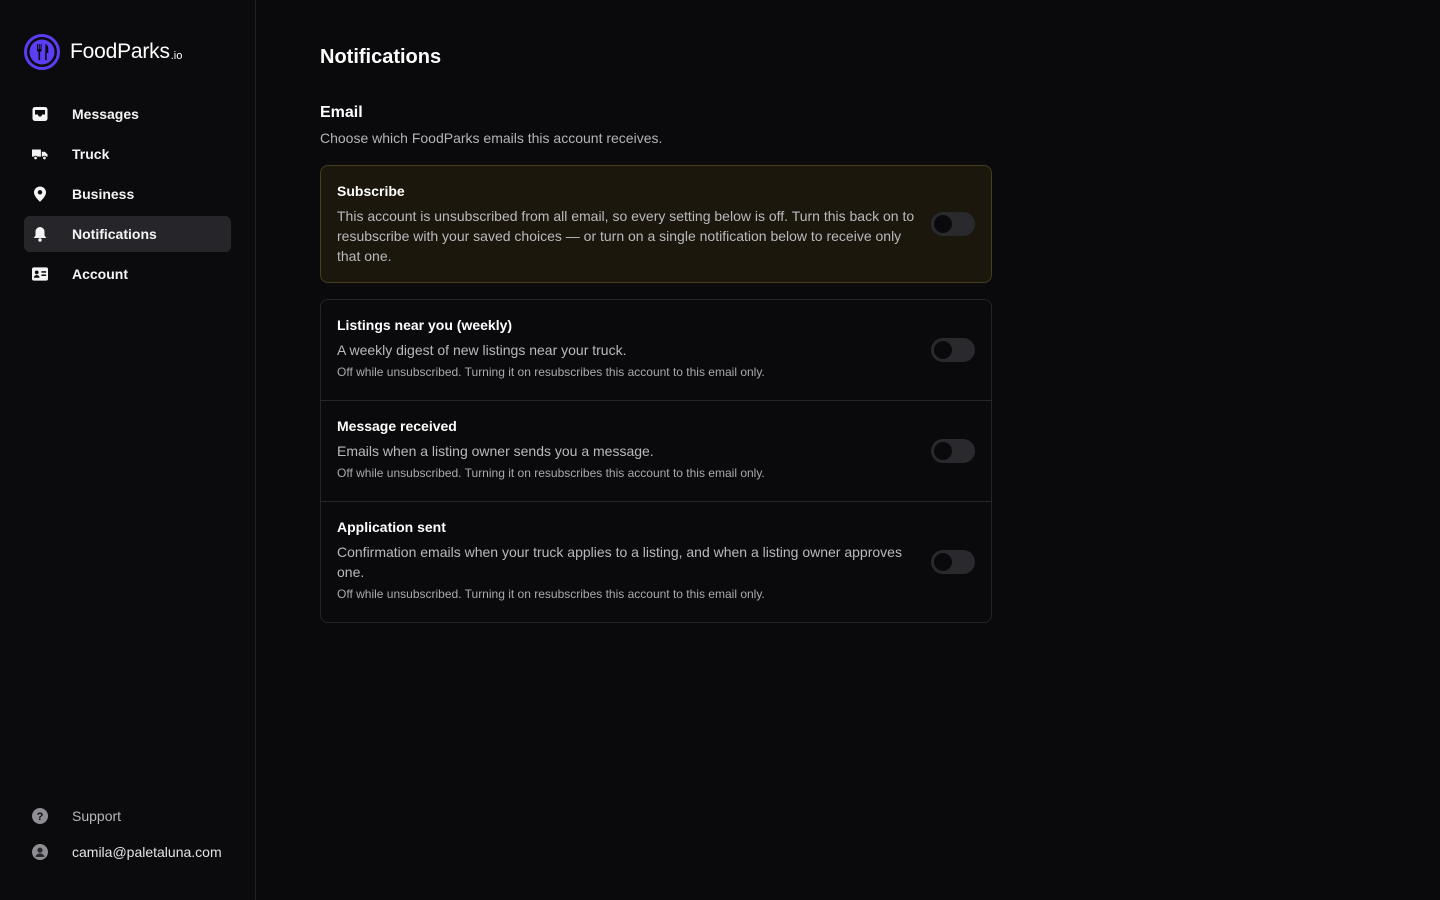 The image size is (1440, 900). Describe the element at coordinates (40, 154) in the screenshot. I see `truck-icon` at that location.